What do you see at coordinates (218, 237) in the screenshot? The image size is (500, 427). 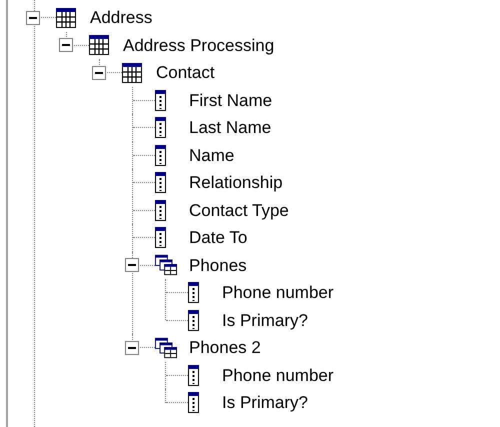 I see `tree-item-label: Date To` at bounding box center [218, 237].